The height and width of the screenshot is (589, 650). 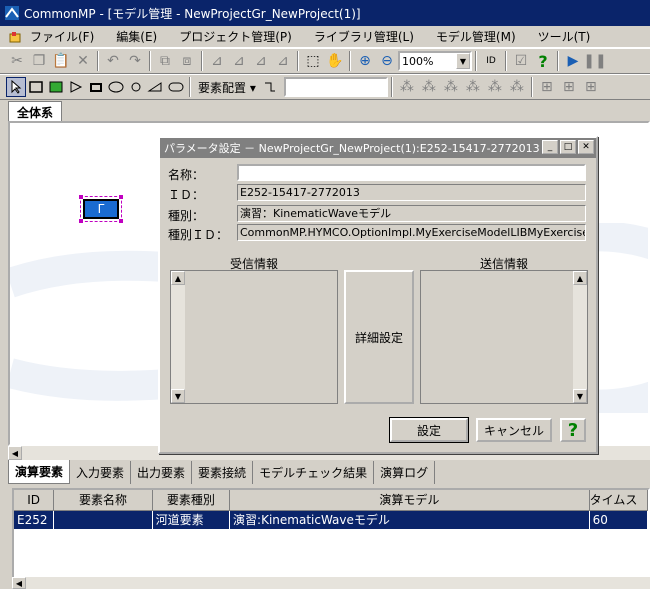 What do you see at coordinates (473, 87) in the screenshot?
I see `distribute4-icon: ⁂` at bounding box center [473, 87].